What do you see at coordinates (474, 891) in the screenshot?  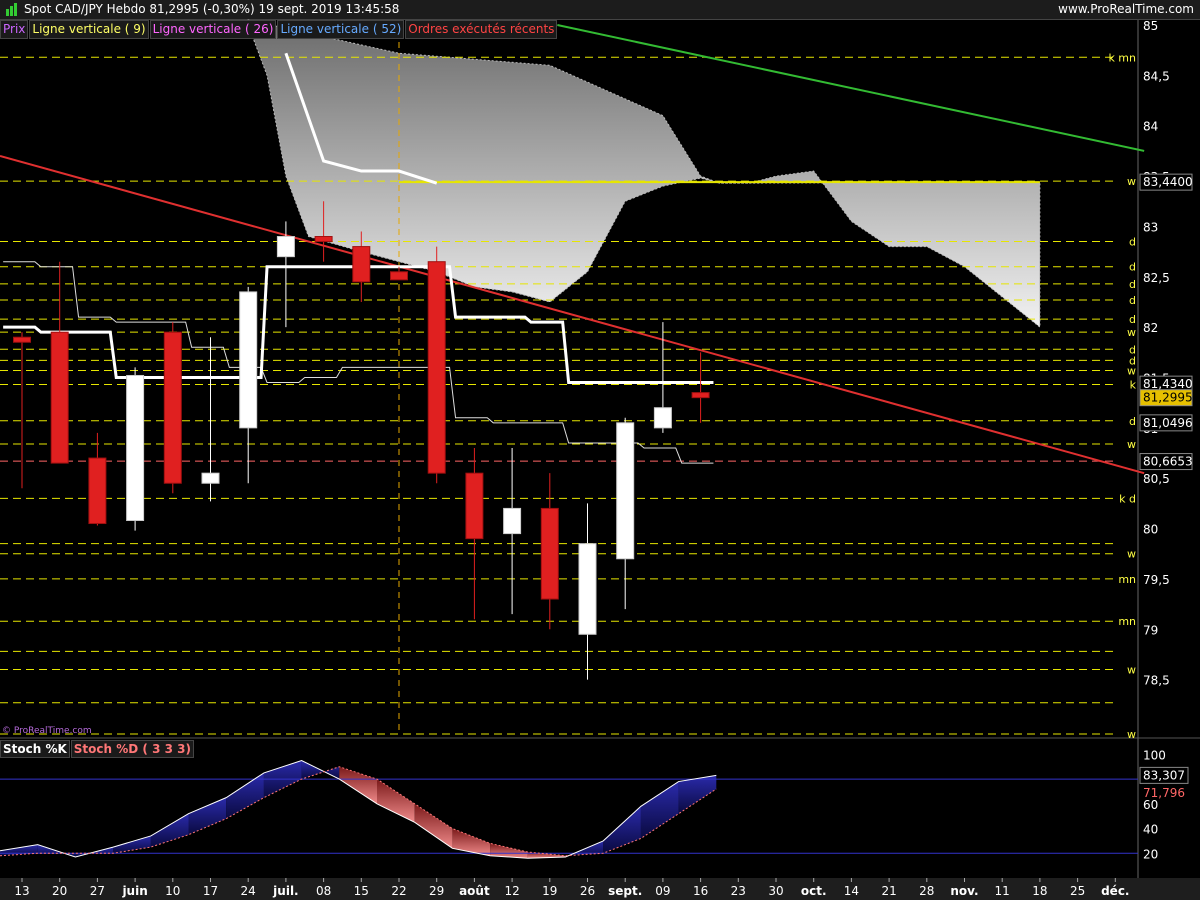 I see `x-tick-label: août` at bounding box center [474, 891].